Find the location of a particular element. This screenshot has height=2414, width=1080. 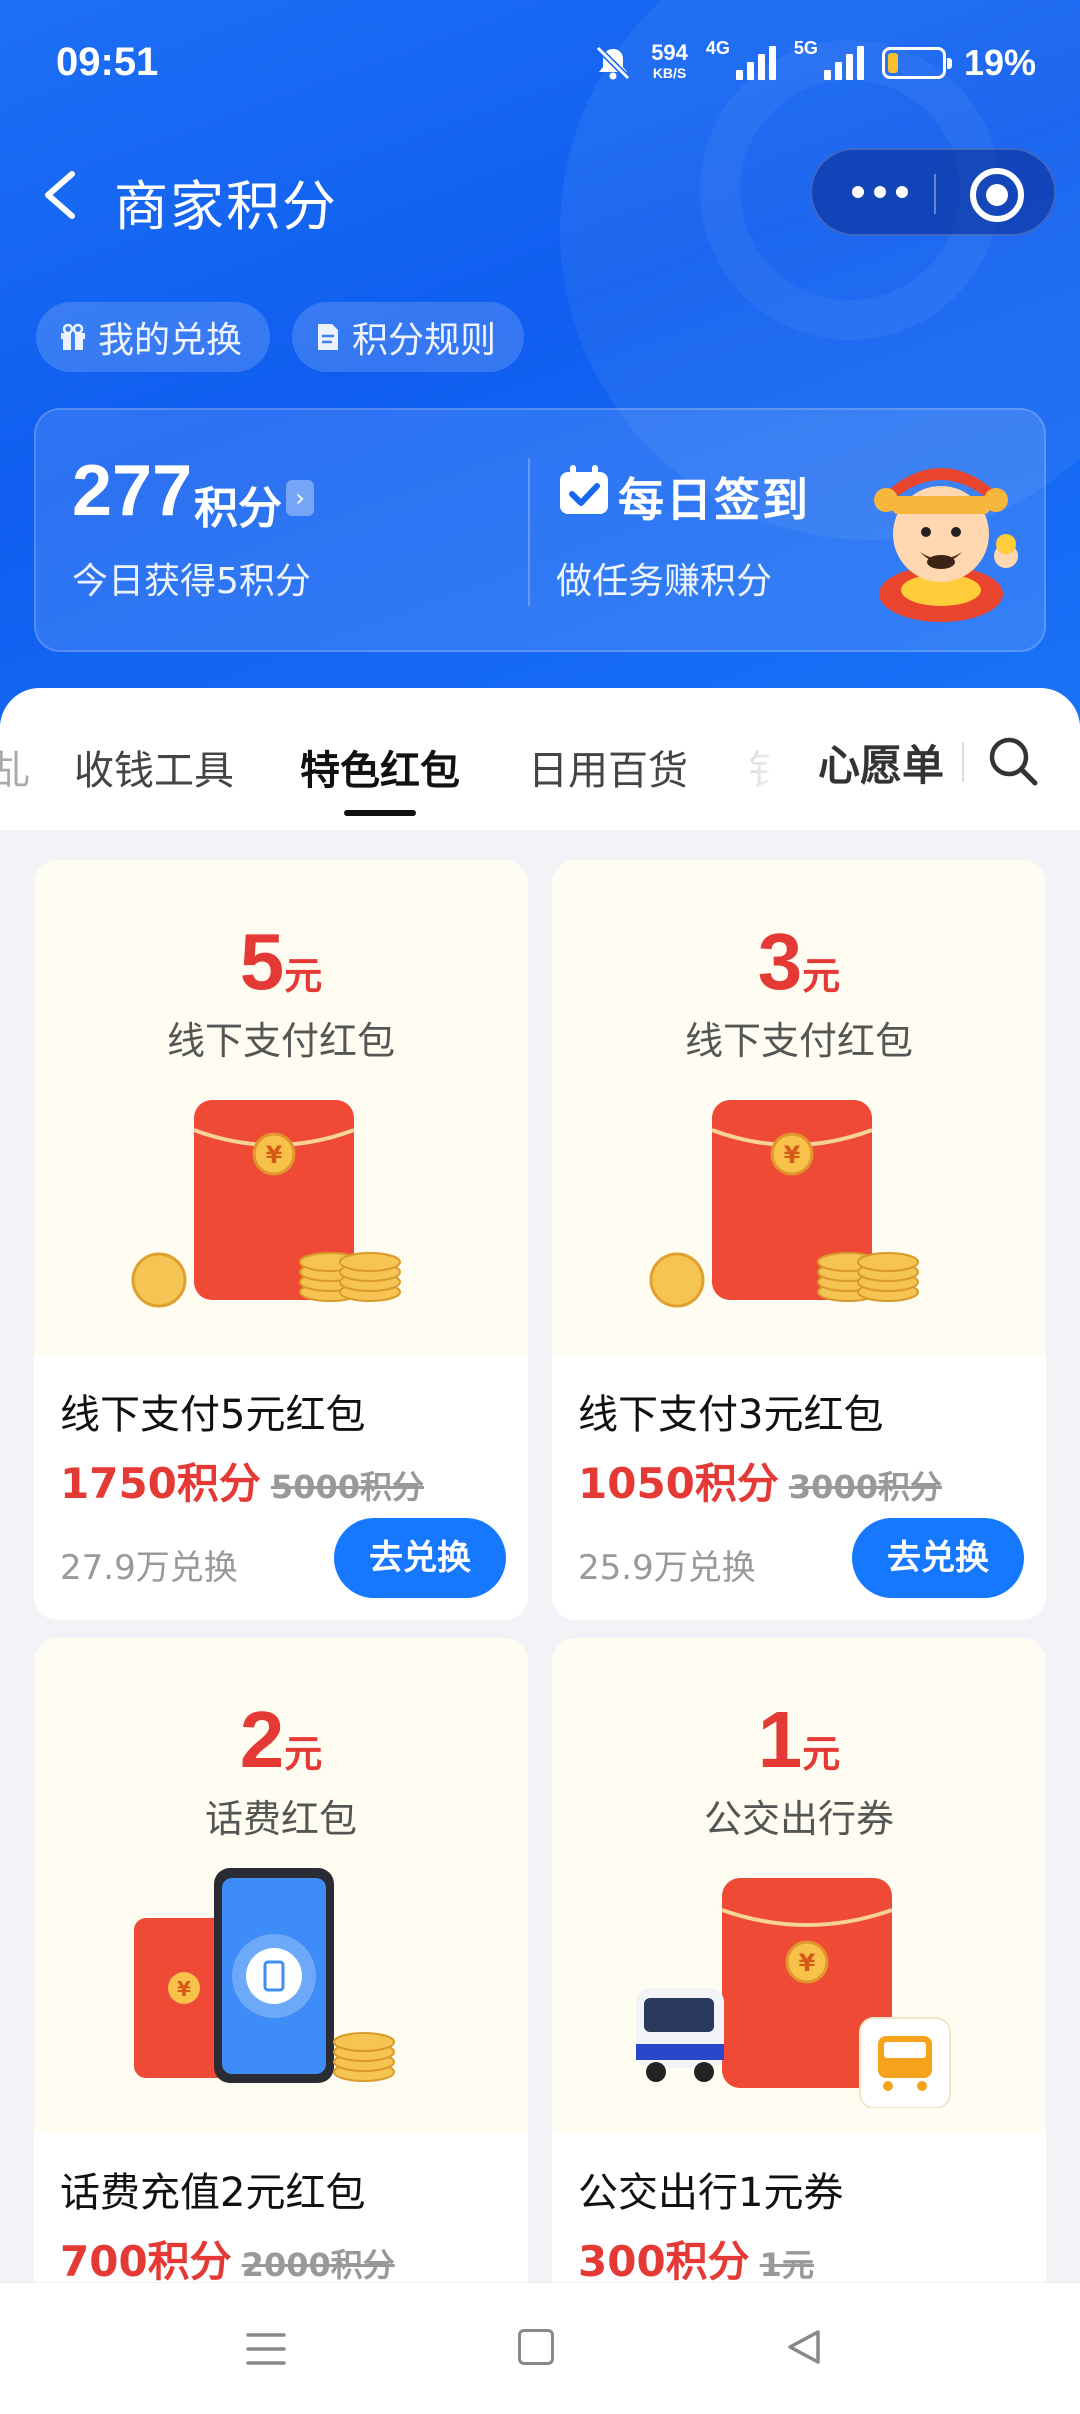

product-amount: 1元 is located at coordinates (799, 1740).